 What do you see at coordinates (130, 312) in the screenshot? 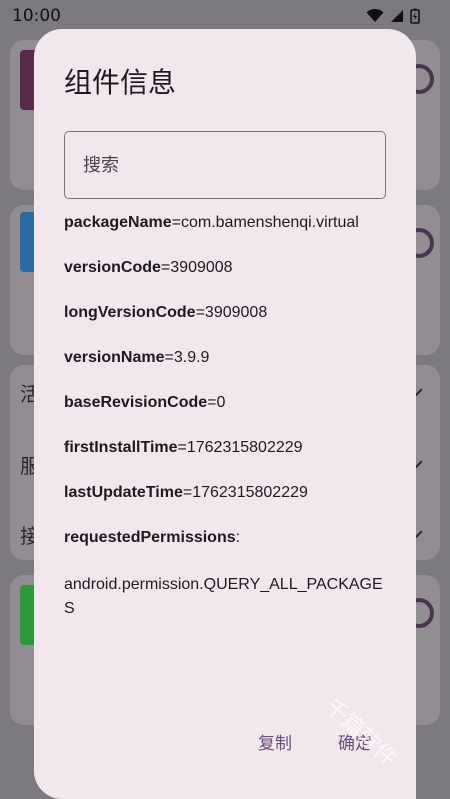
I see `info-key: longVersionCode` at bounding box center [130, 312].